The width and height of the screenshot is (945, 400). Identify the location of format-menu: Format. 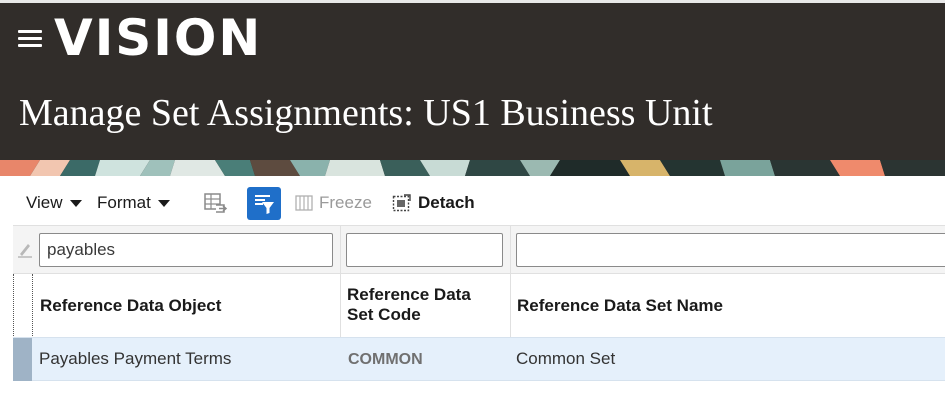
(133, 203).